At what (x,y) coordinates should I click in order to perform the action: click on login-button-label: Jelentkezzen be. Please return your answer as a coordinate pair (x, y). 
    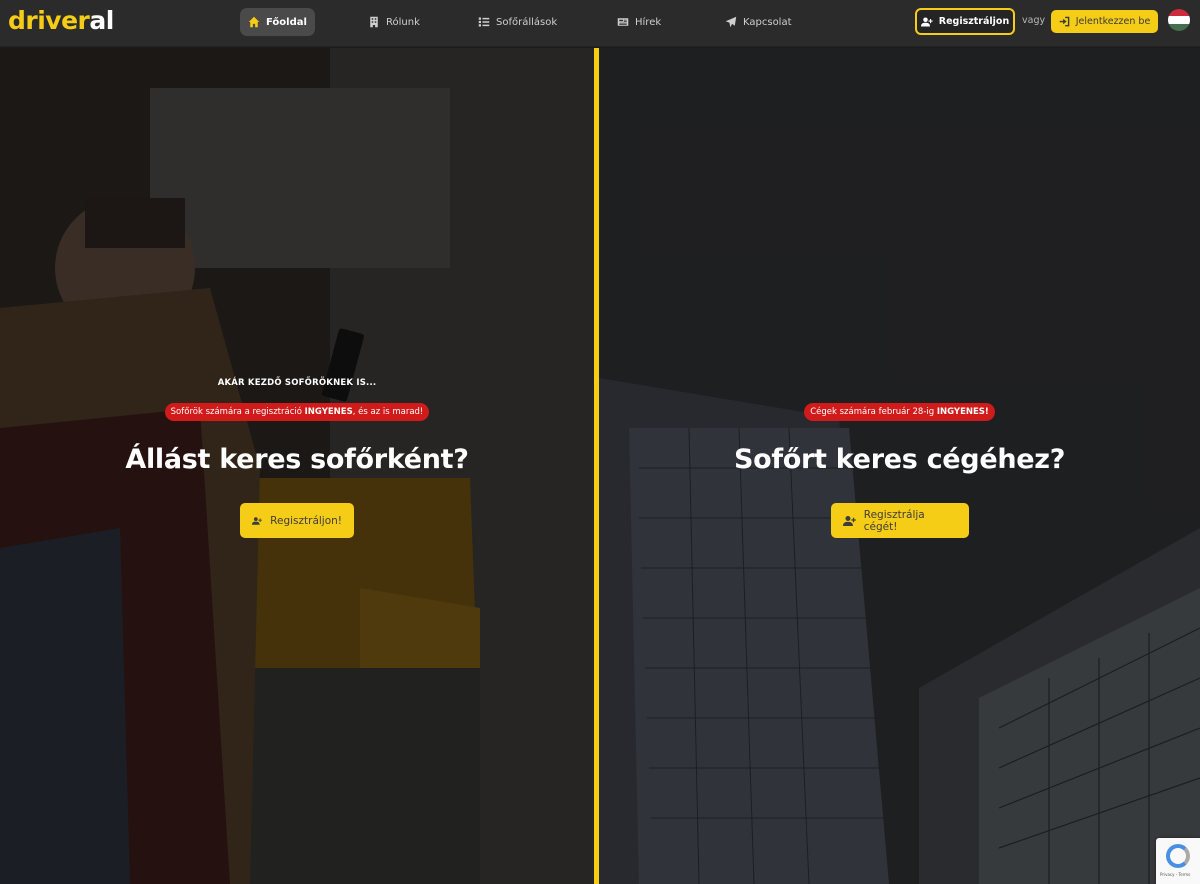
    Looking at the image, I should click on (1113, 21).